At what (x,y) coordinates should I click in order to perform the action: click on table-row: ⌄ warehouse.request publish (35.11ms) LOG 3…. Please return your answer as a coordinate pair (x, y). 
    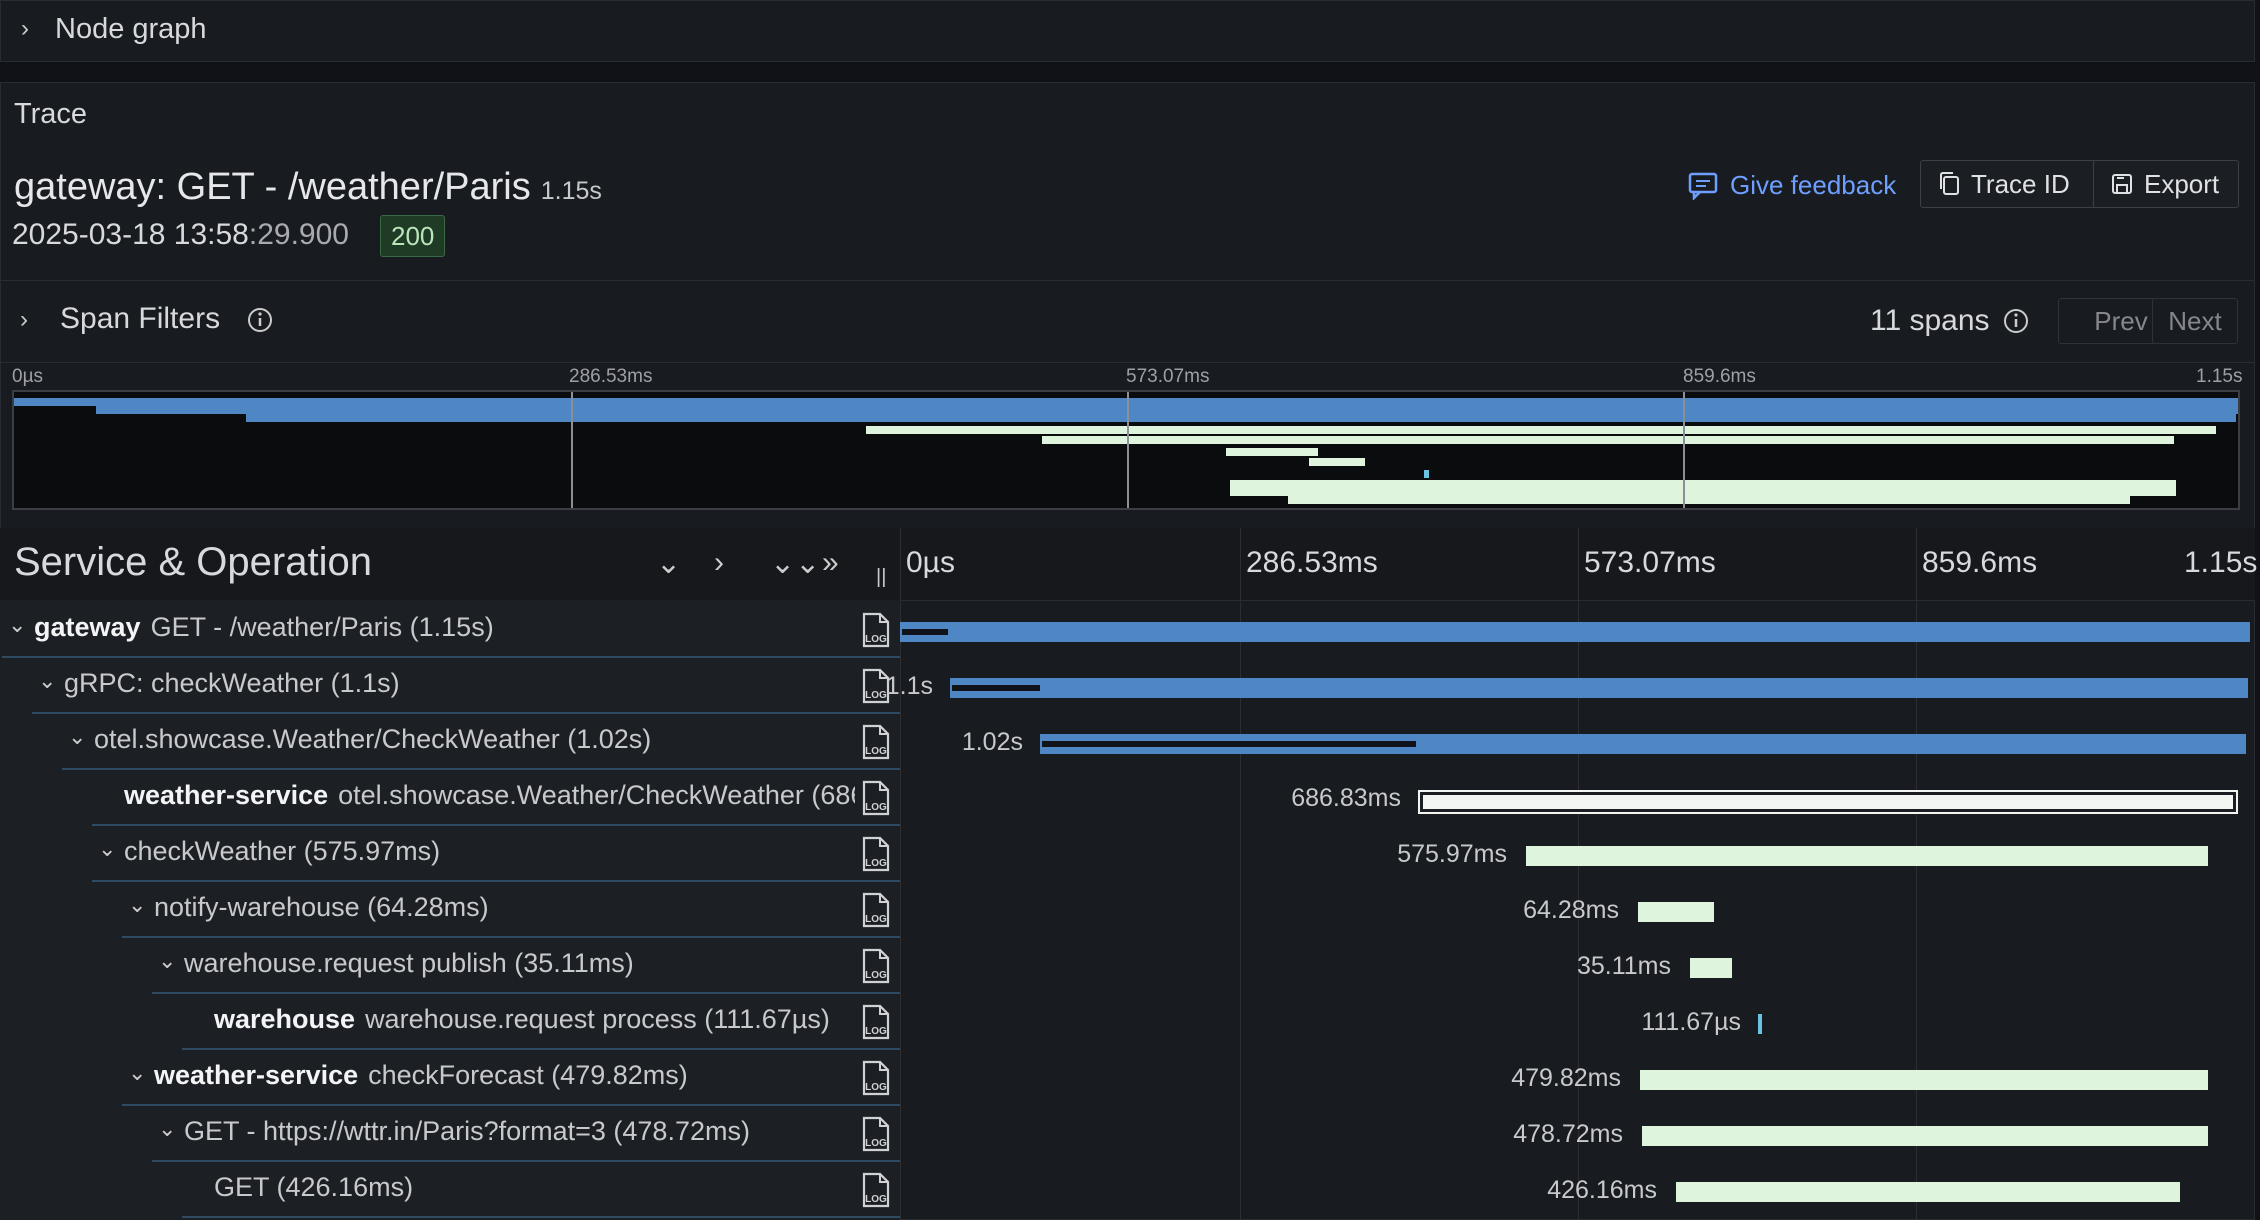
    Looking at the image, I should click on (1127, 966).